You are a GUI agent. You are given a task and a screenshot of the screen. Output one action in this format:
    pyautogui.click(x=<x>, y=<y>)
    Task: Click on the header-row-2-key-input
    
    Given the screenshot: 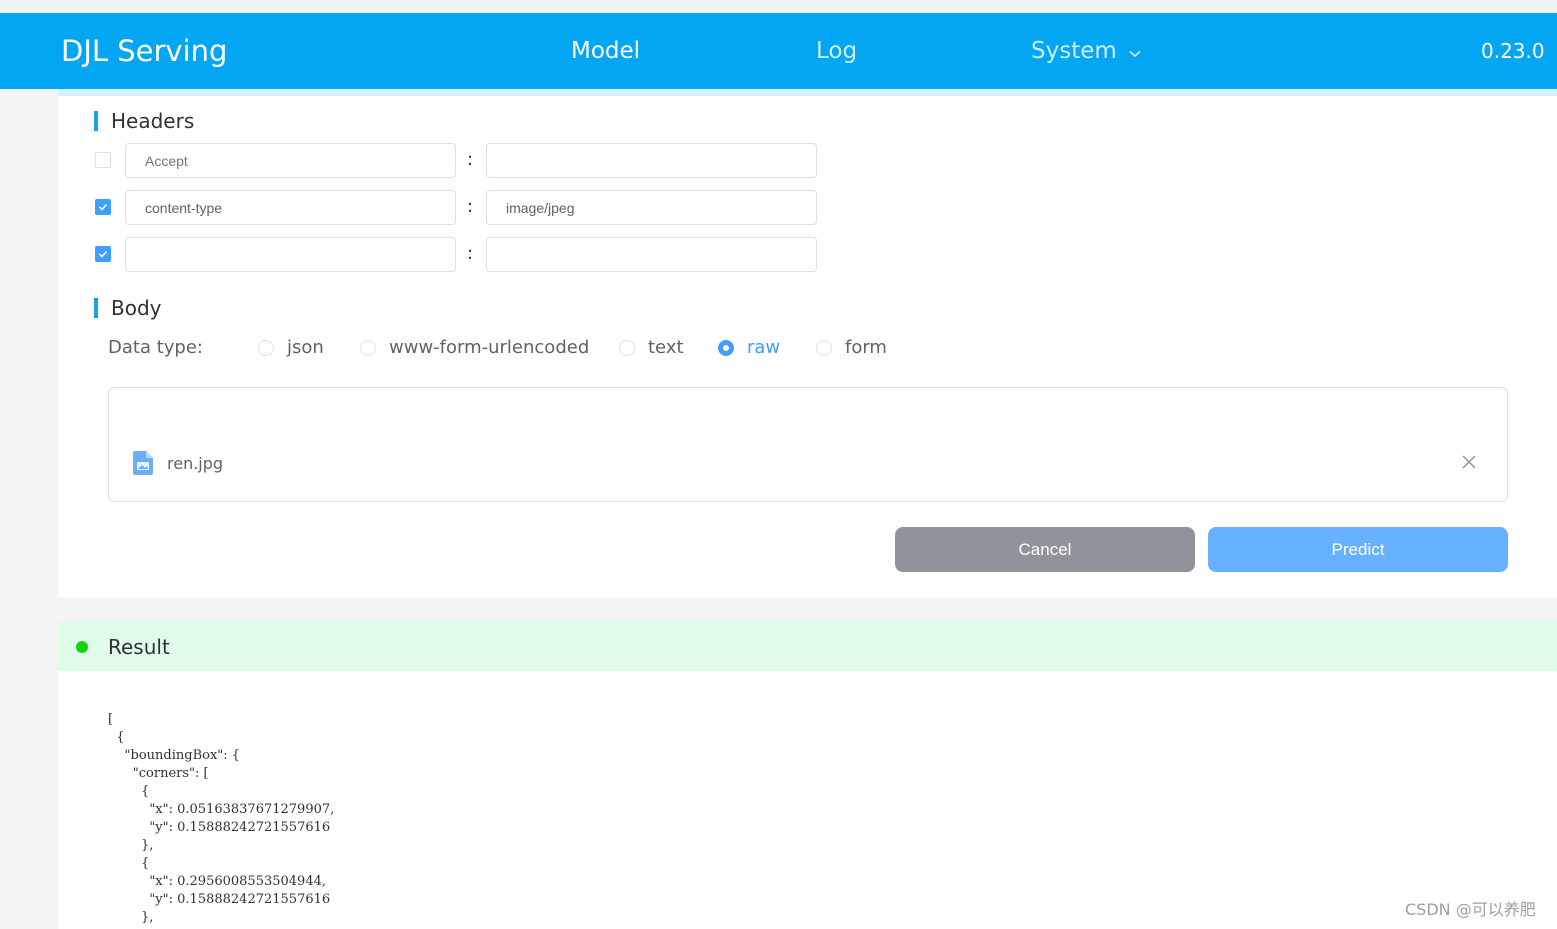 What is the action you would take?
    pyautogui.click(x=290, y=207)
    